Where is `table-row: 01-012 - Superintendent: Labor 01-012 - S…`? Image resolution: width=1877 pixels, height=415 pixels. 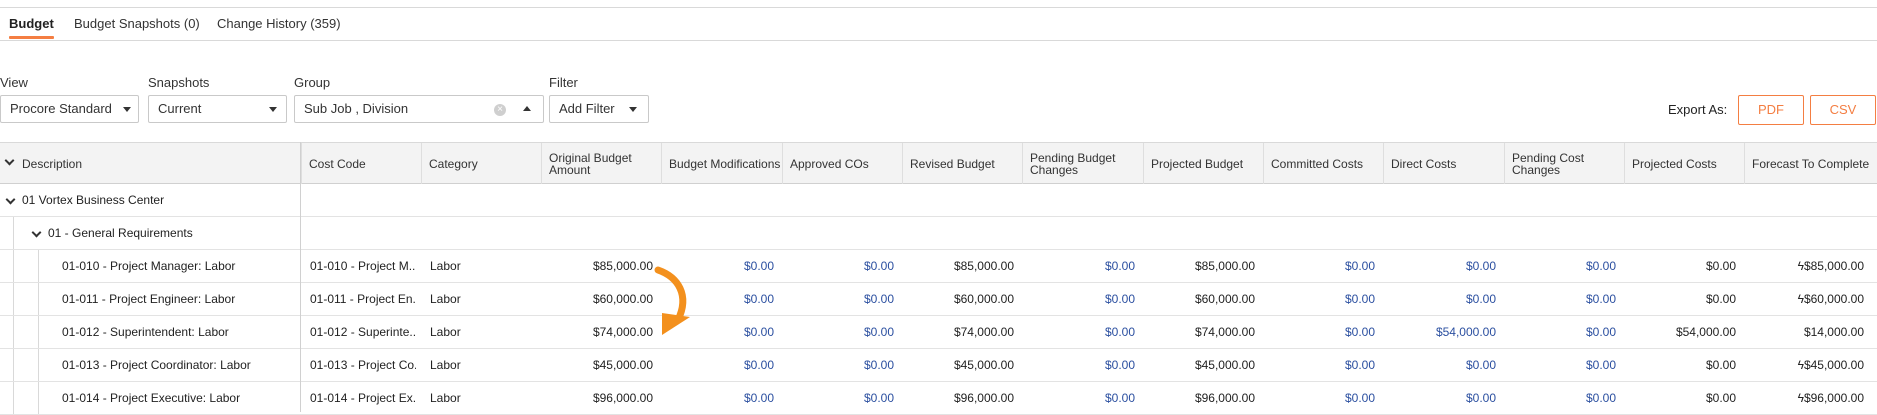 table-row: 01-012 - Superintendent: Labor 01-012 - S… is located at coordinates (938, 332).